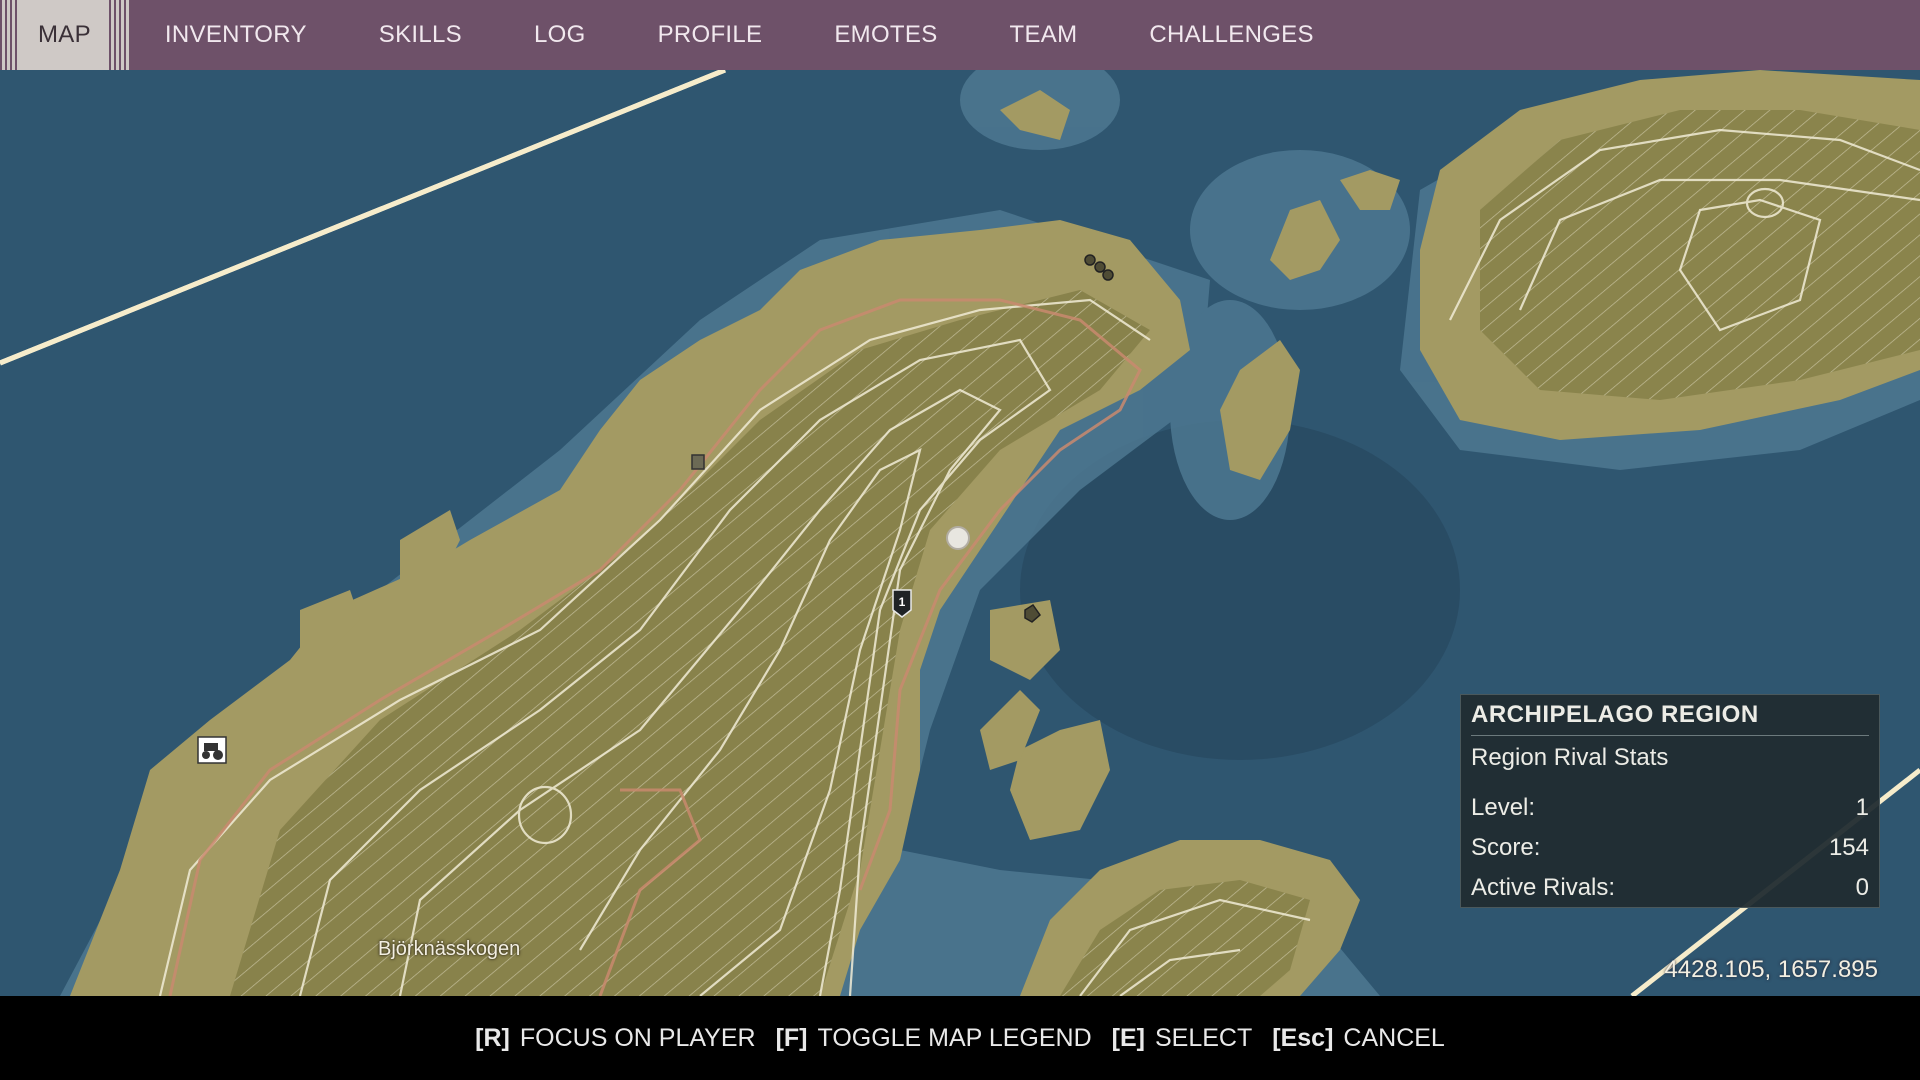  I want to click on hint-cancel: [Esc] CANCEL, so click(1358, 1038).